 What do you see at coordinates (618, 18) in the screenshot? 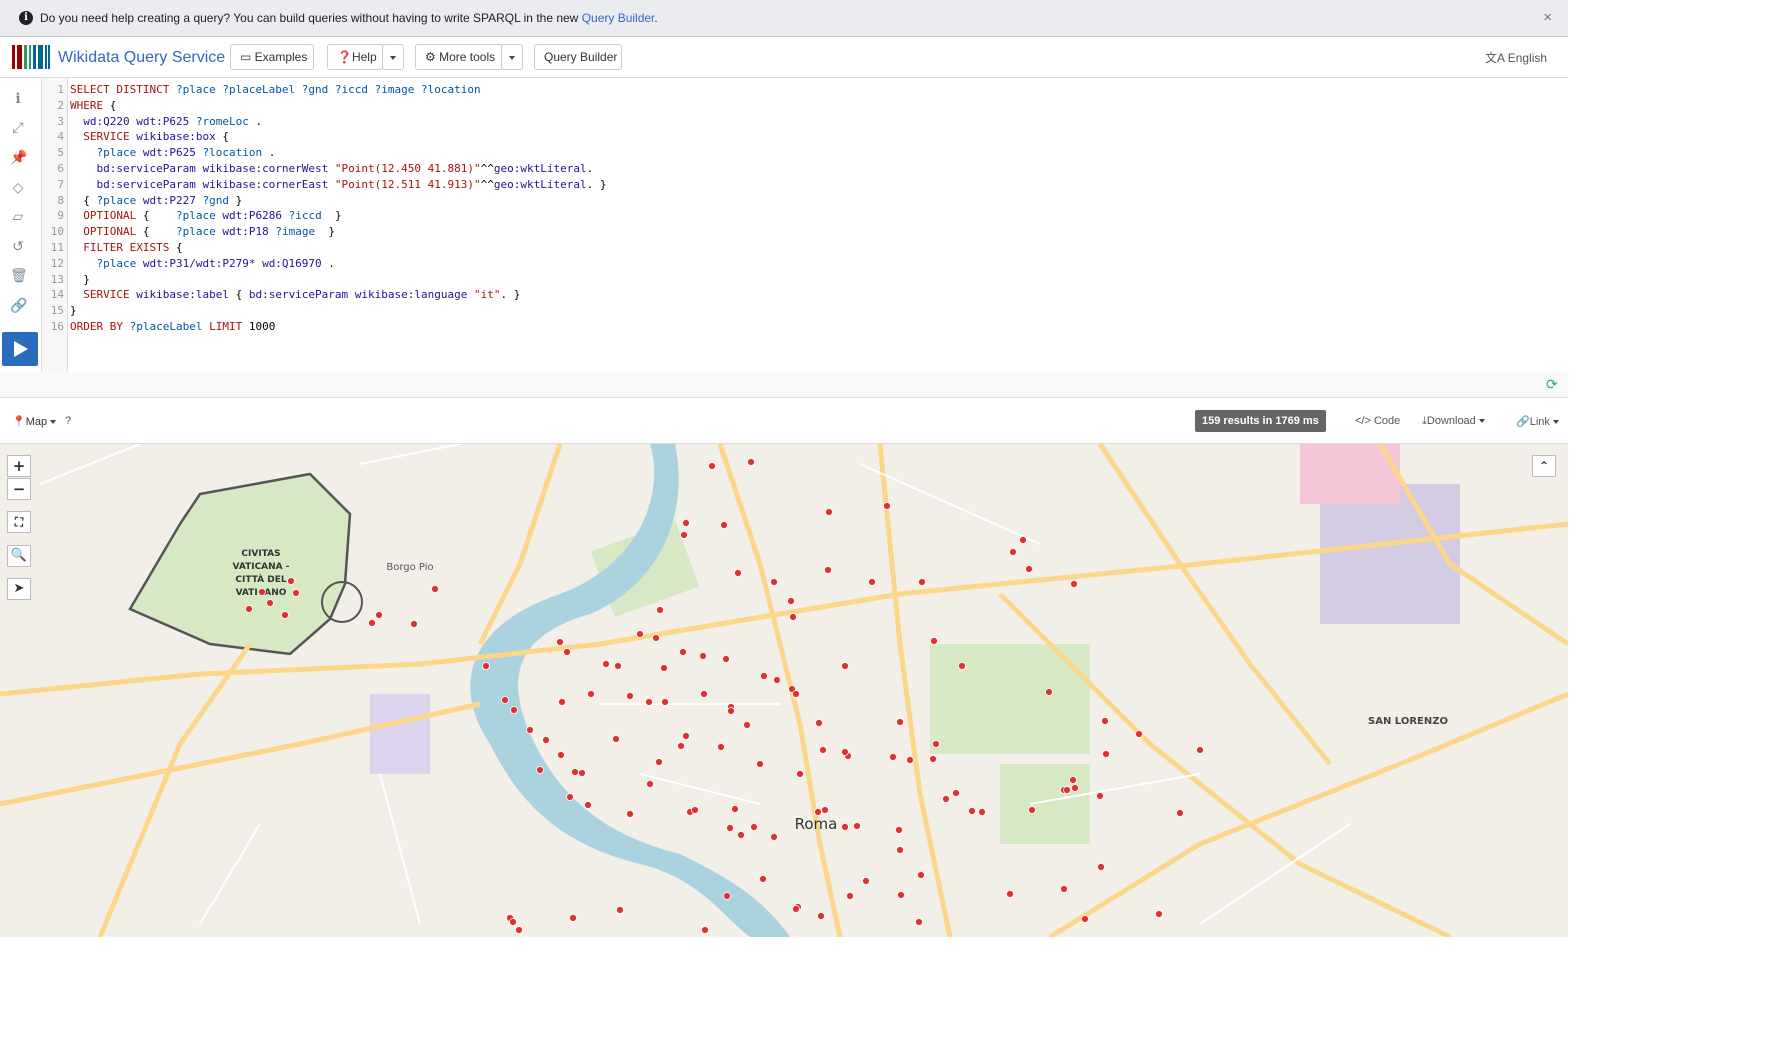
I see `query-builder-link: Query Builder` at bounding box center [618, 18].